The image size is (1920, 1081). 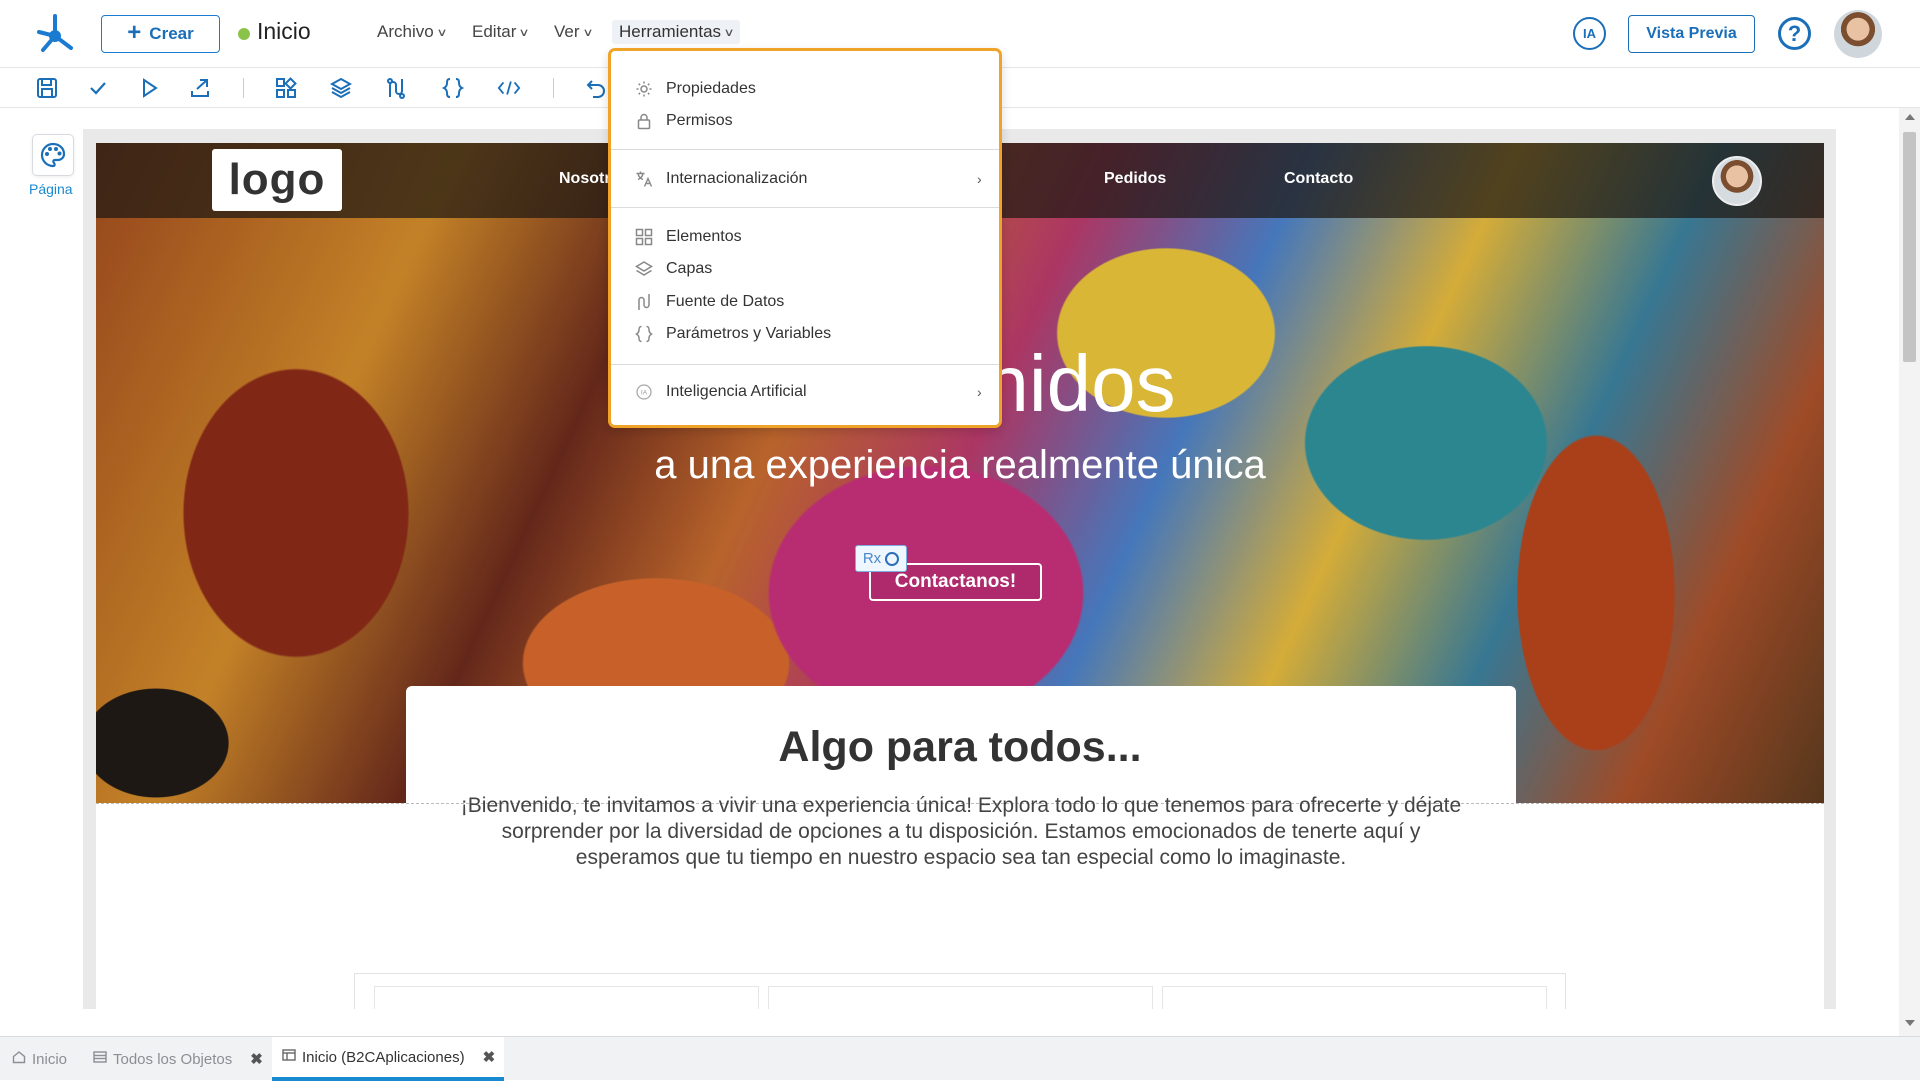 What do you see at coordinates (51, 189) in the screenshot?
I see `page-properties-label: Página` at bounding box center [51, 189].